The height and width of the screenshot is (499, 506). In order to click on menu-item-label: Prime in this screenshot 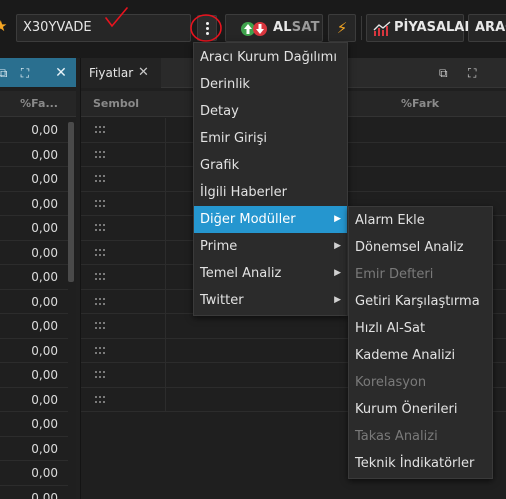, I will do `click(219, 246)`.